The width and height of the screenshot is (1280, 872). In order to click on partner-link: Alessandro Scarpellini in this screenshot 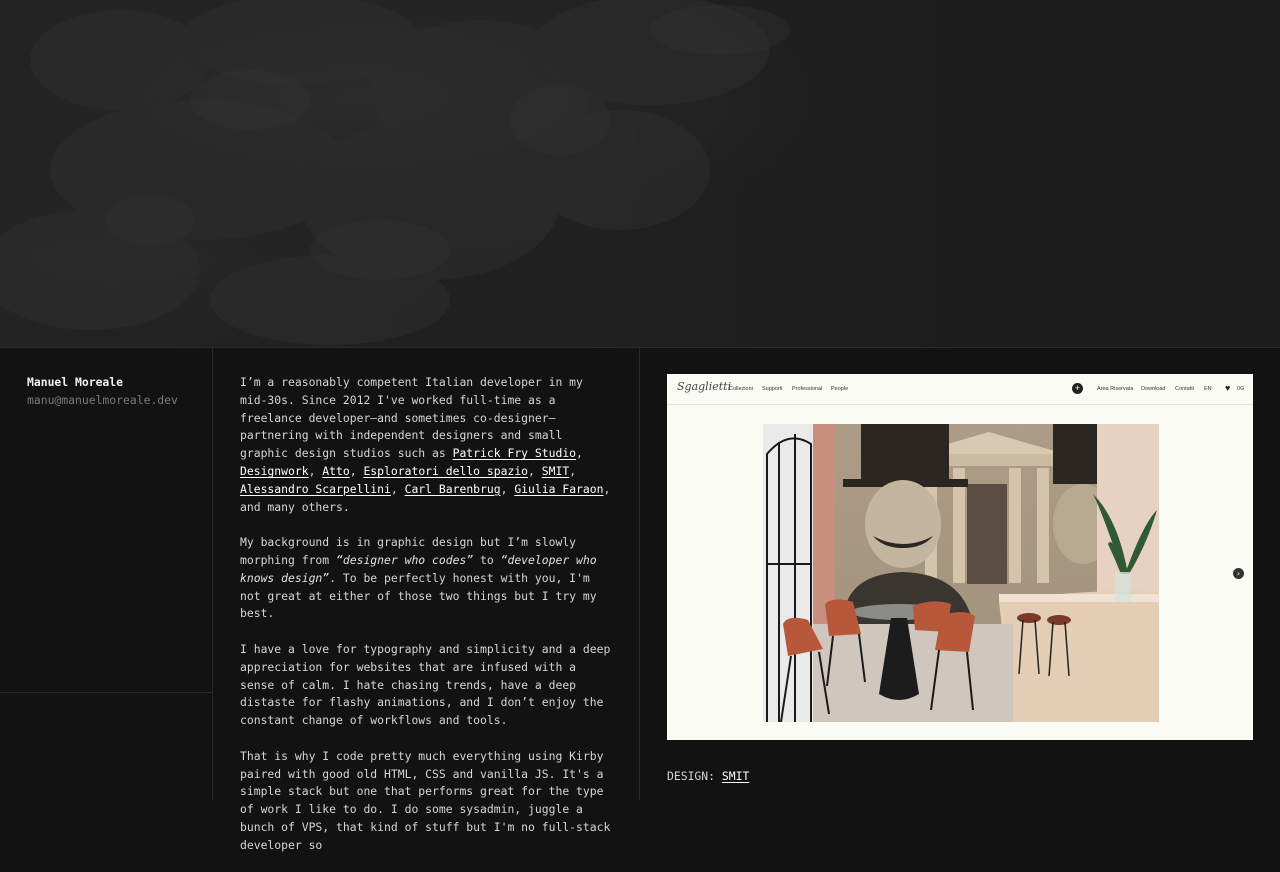, I will do `click(315, 489)`.